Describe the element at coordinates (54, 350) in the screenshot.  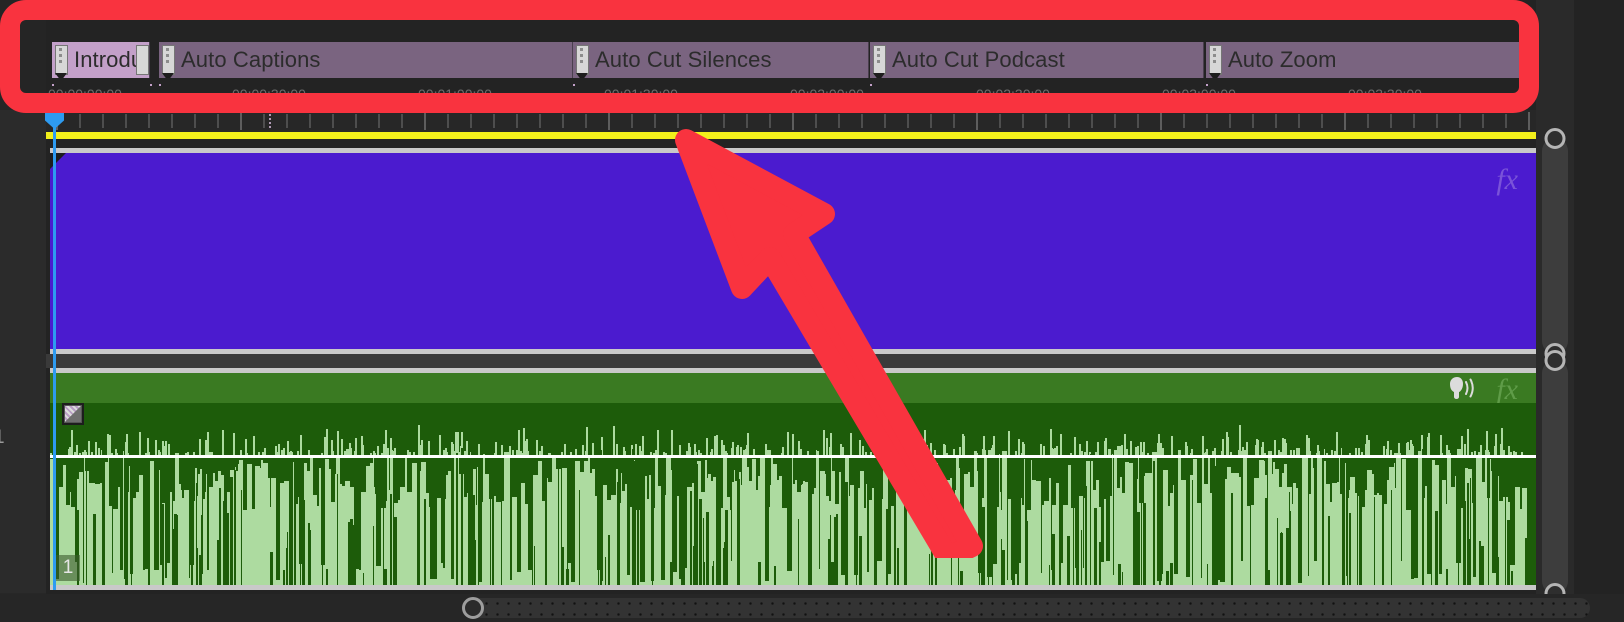
I see `playhead-line` at that location.